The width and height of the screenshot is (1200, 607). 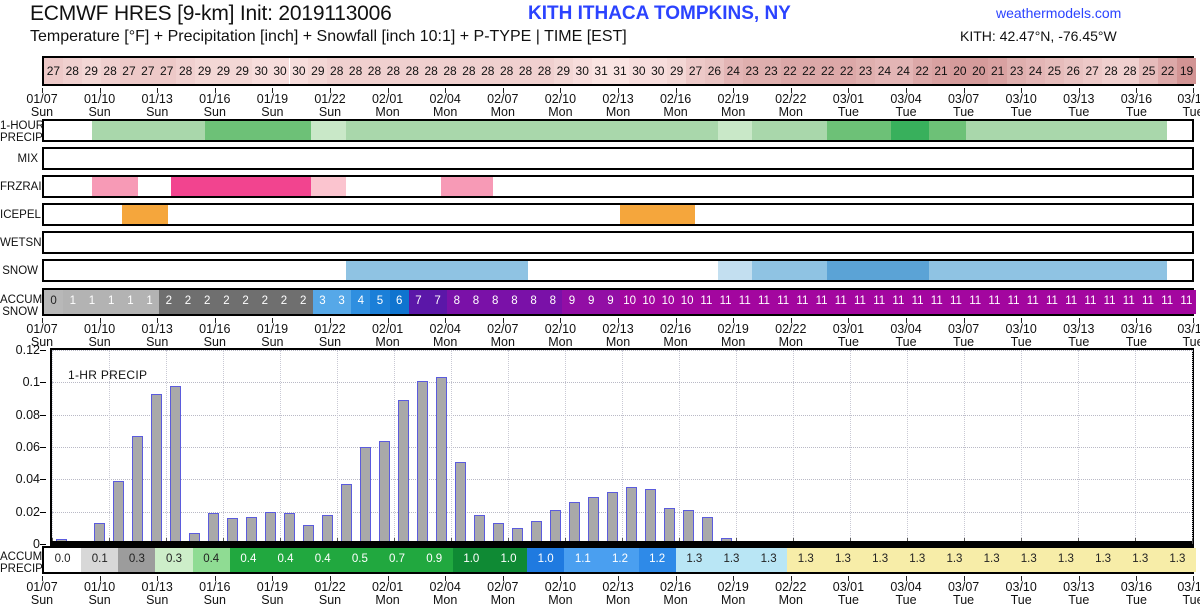 I want to click on temperature-value: 28, so click(x=450, y=71).